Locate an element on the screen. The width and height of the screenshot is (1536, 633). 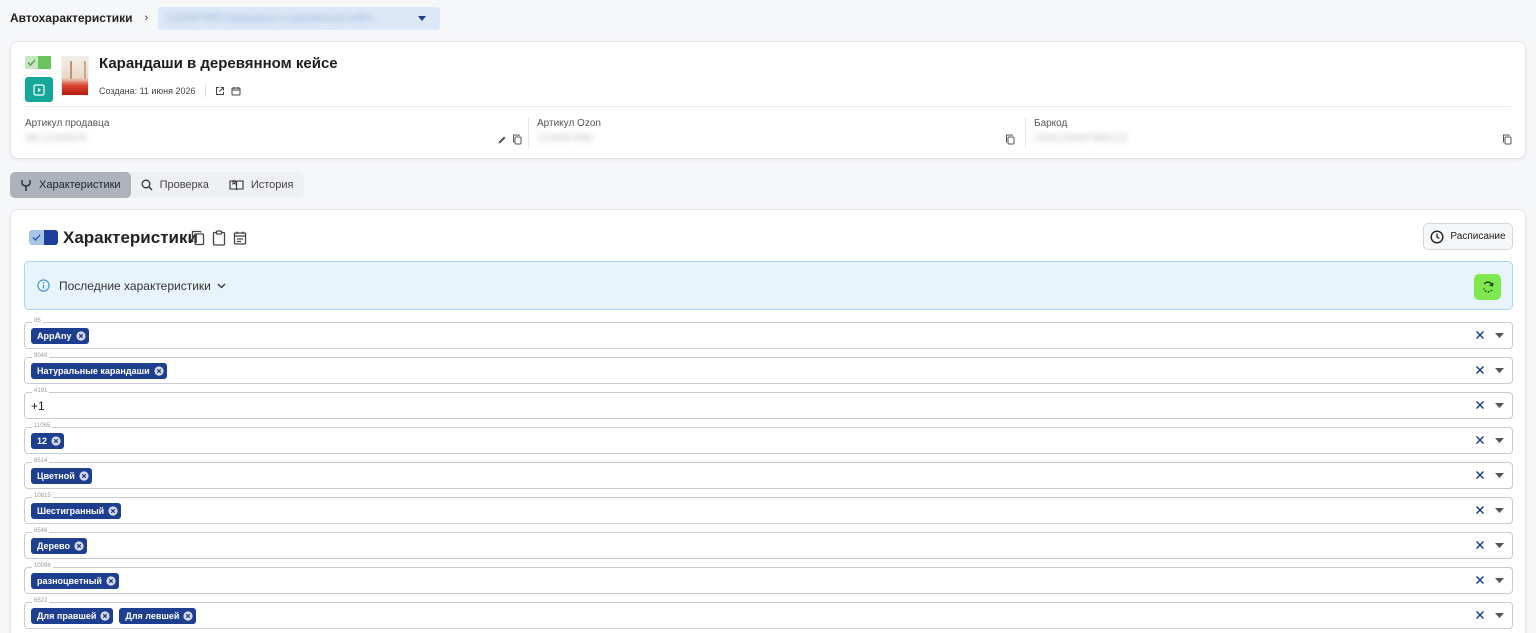
field-id: 11065 is located at coordinates (42, 426).